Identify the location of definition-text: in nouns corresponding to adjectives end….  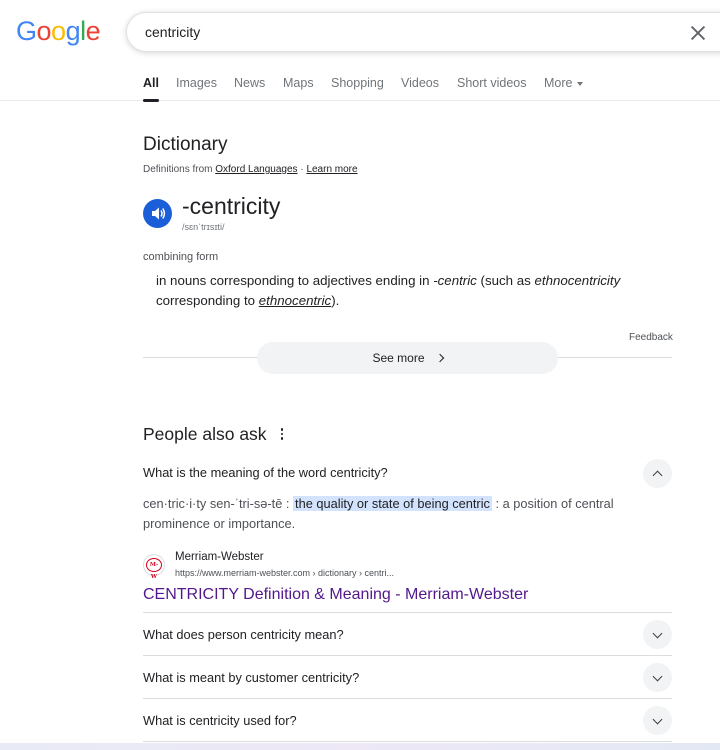
(293, 280).